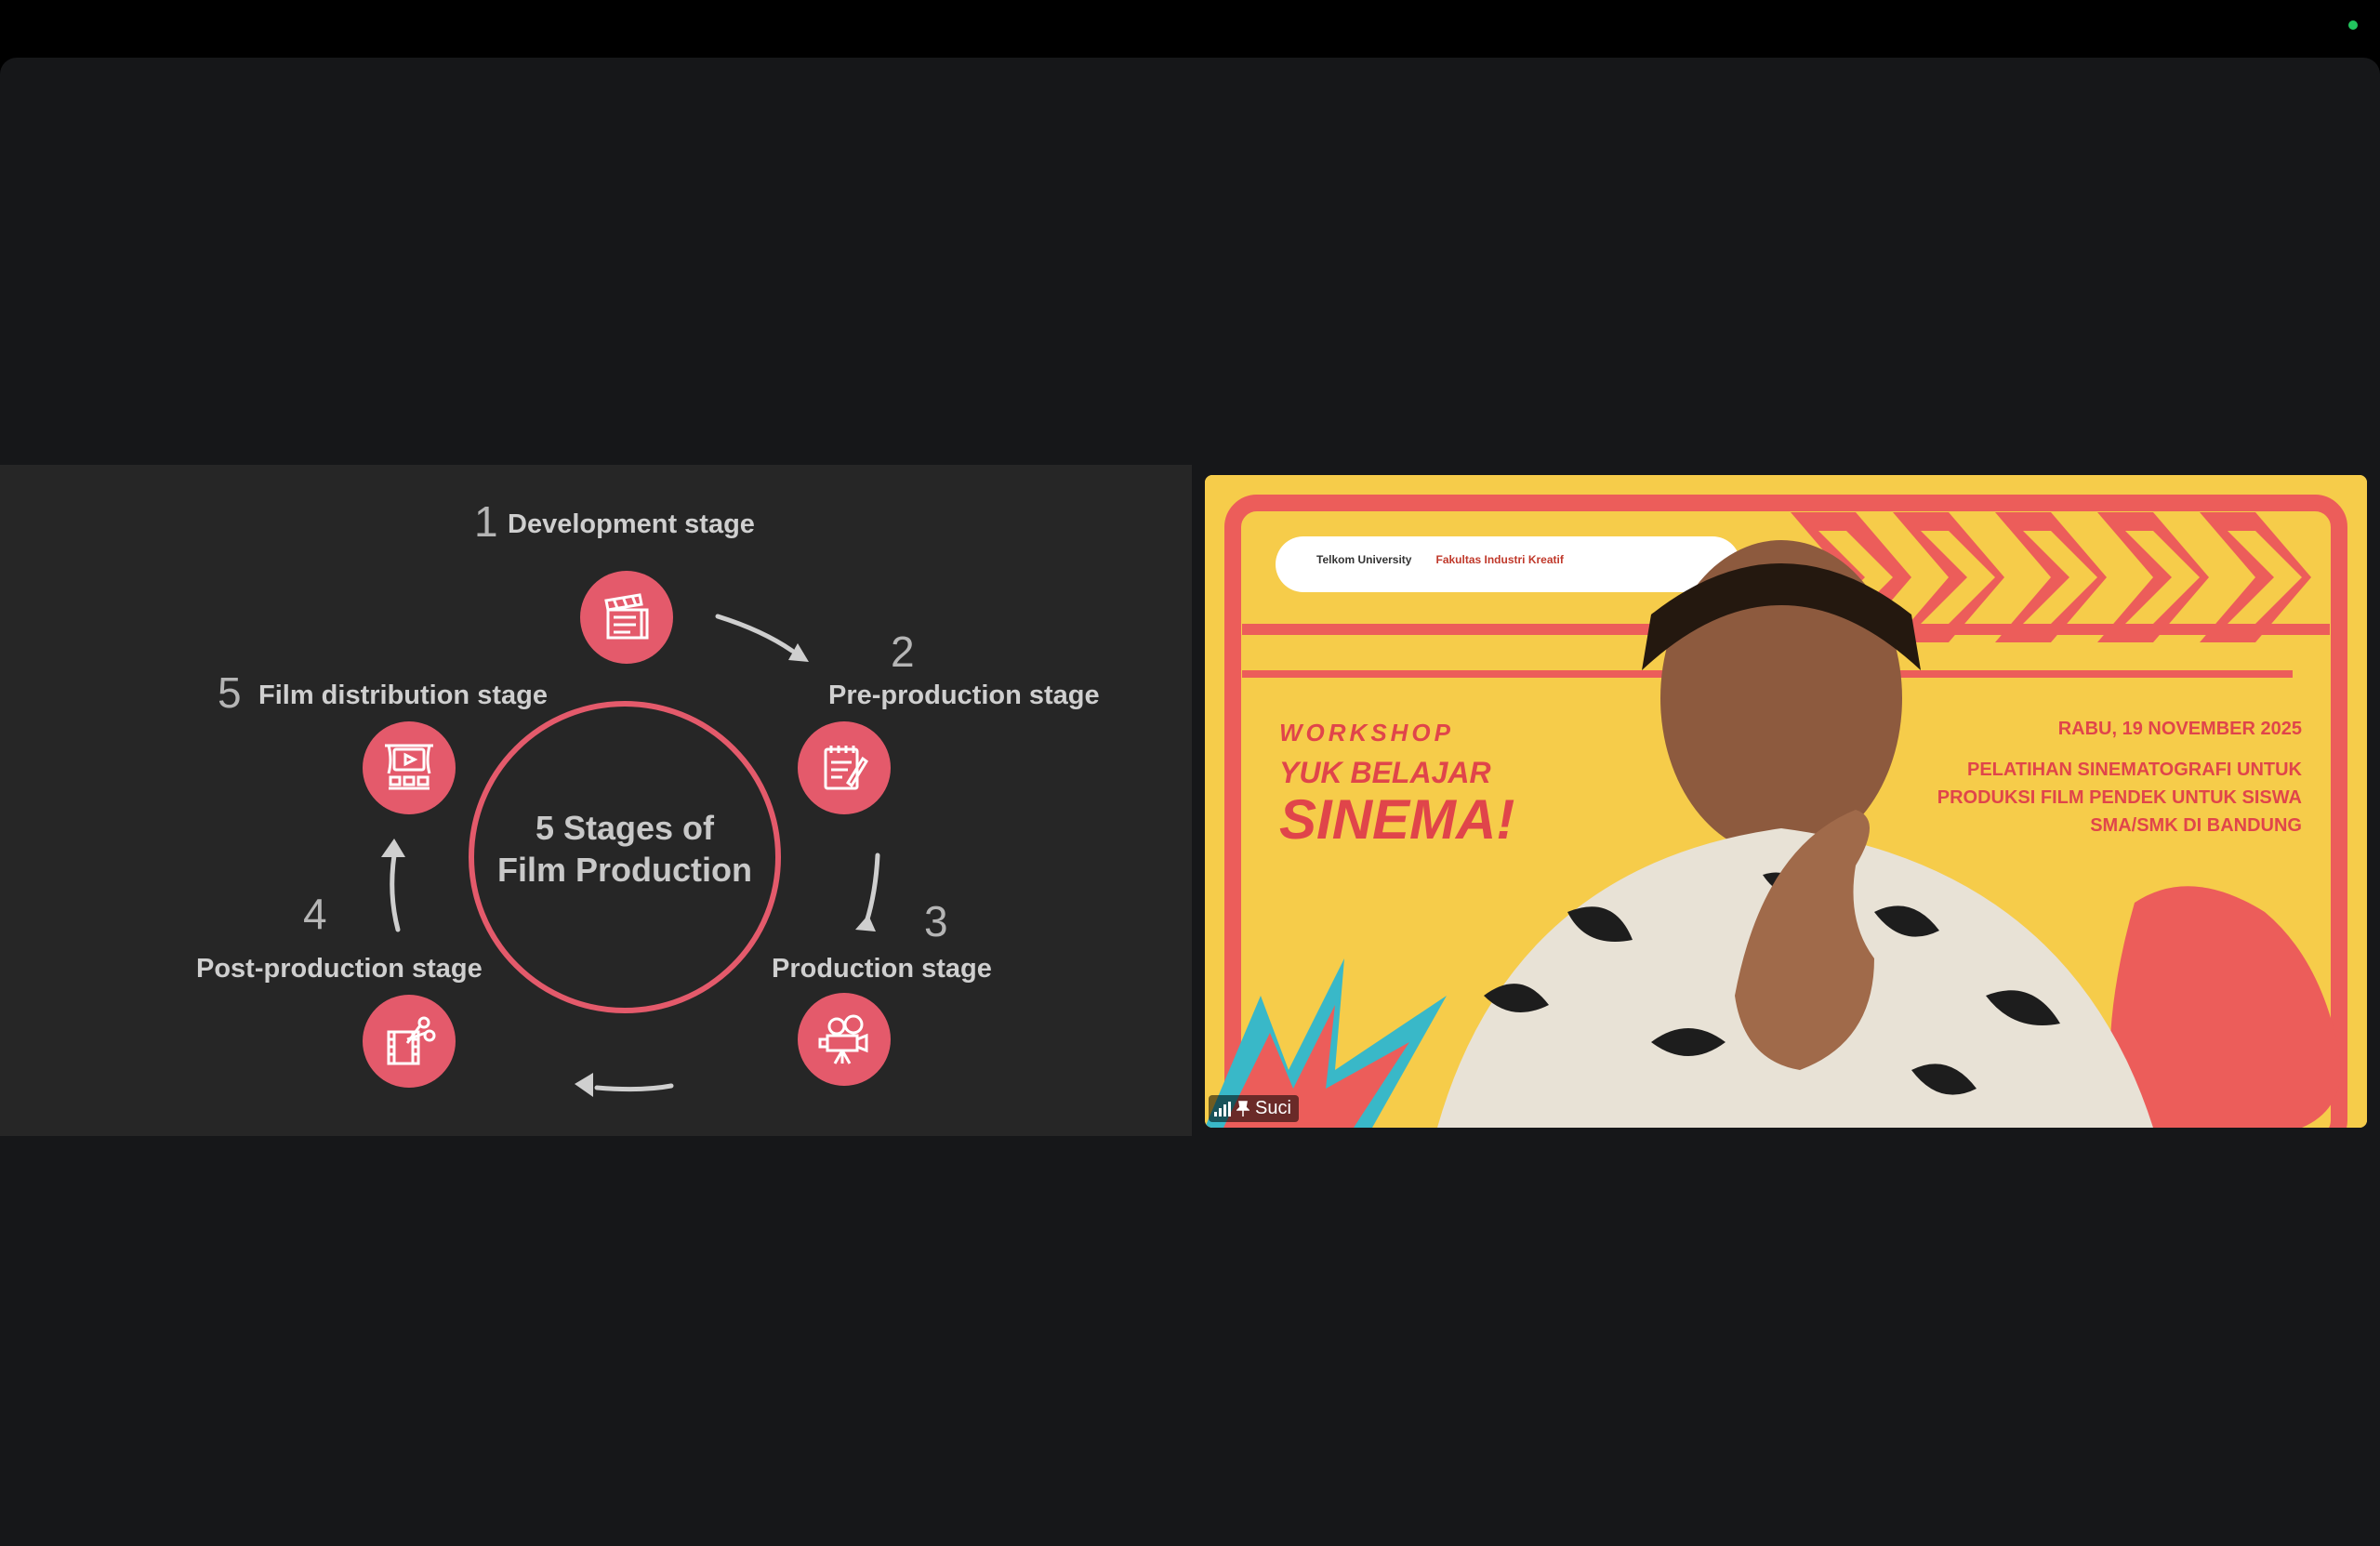 The width and height of the screenshot is (2380, 1546). Describe the element at coordinates (1397, 819) in the screenshot. I see `banner-headline-line2: SINEMA!` at that location.